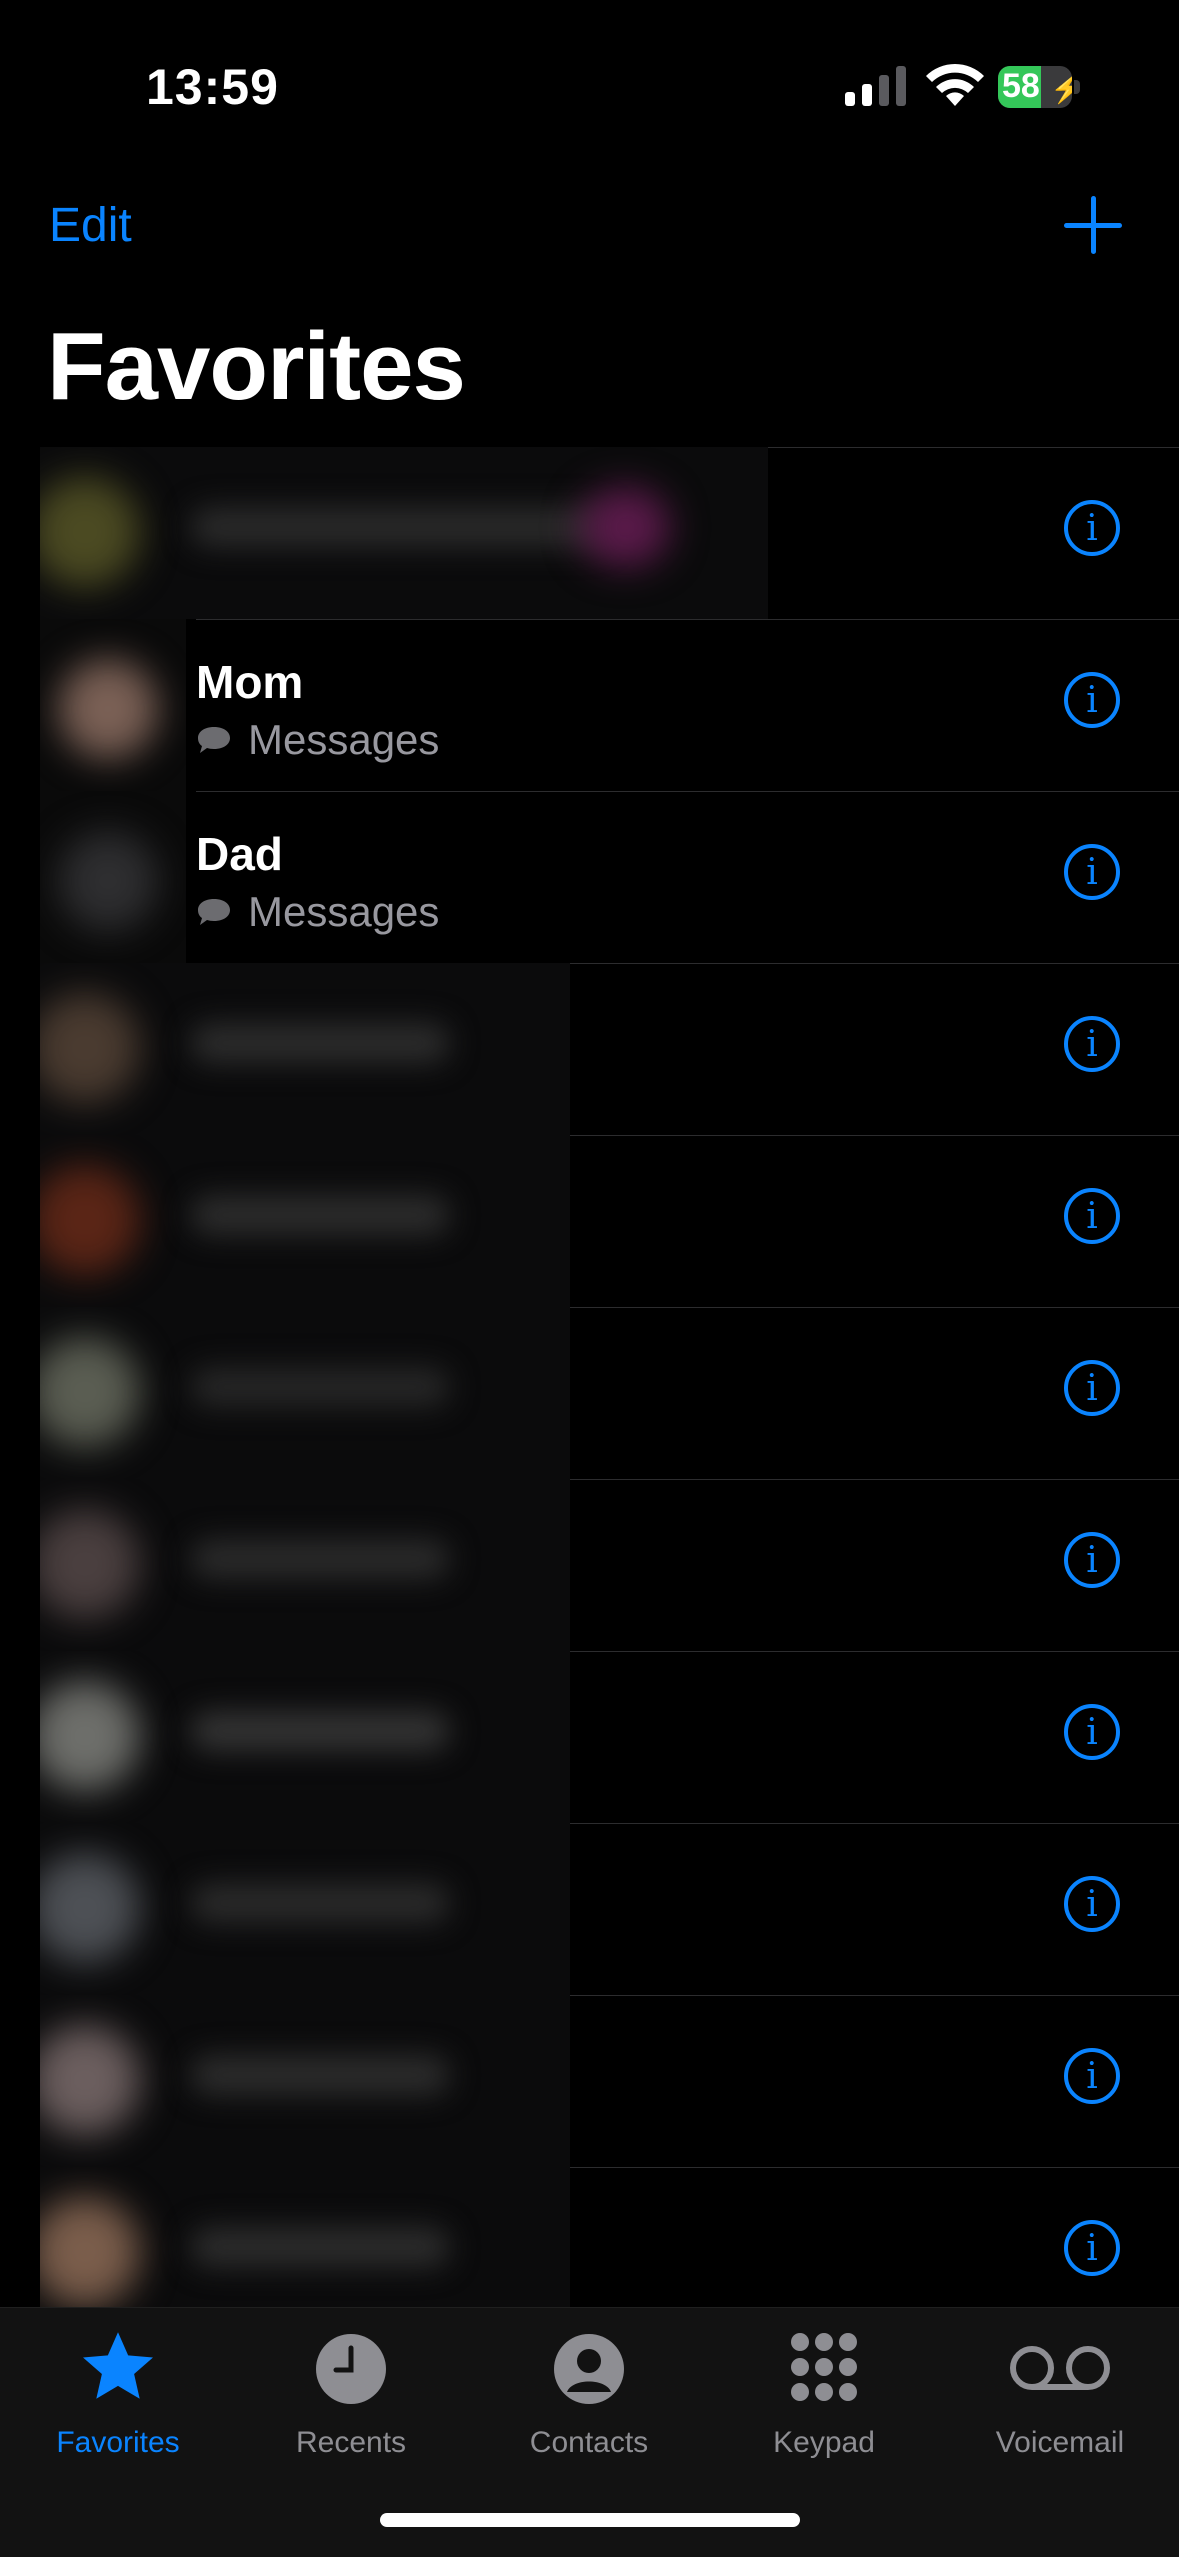  Describe the element at coordinates (351, 2369) in the screenshot. I see `clock-icon` at that location.